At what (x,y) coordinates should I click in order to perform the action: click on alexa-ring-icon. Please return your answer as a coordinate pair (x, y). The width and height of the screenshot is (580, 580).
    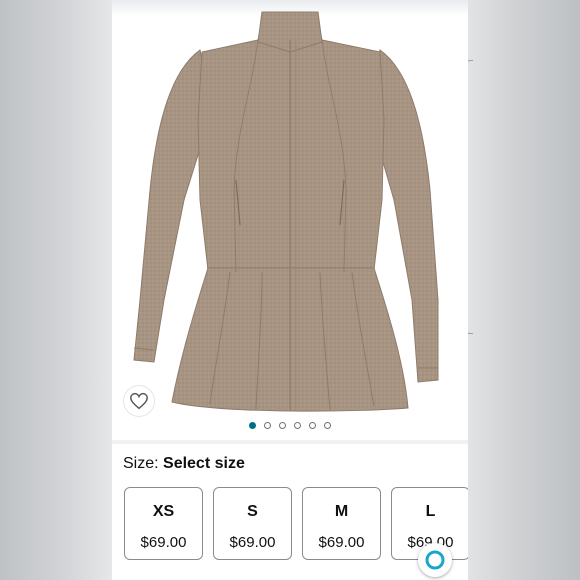
    Looking at the image, I should click on (435, 560).